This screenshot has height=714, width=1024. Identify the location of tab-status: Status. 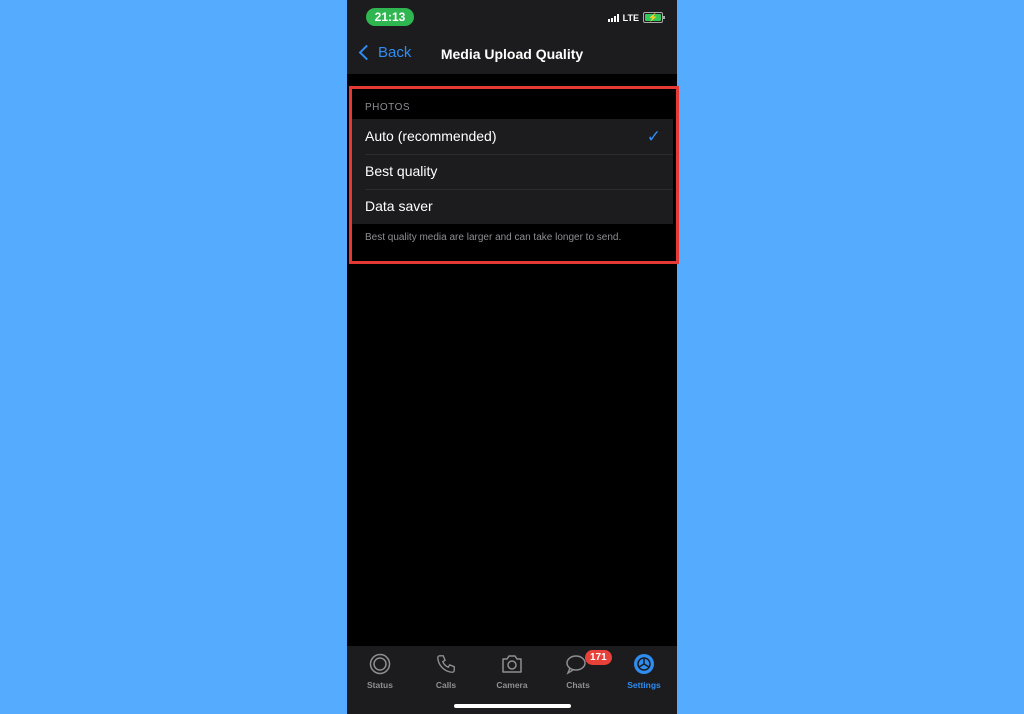
(380, 671).